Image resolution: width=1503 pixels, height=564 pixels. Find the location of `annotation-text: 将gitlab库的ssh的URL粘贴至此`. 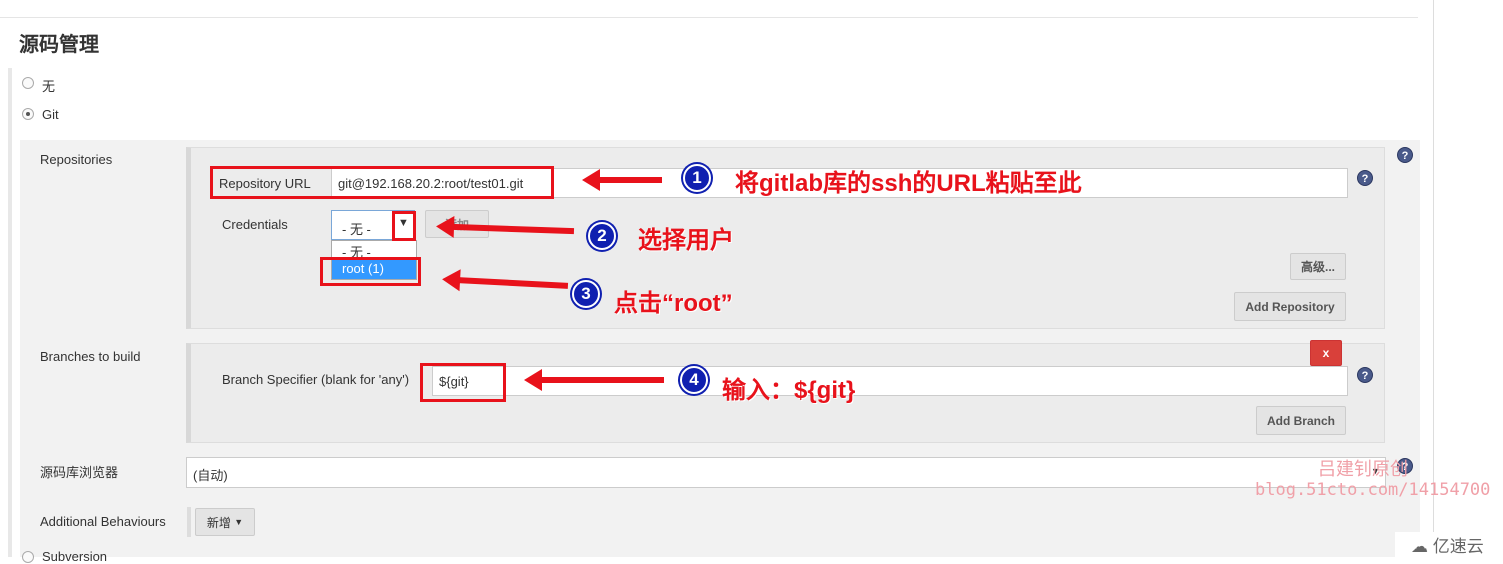

annotation-text: 将gitlab库的ssh的URL粘贴至此 is located at coordinates (908, 183).